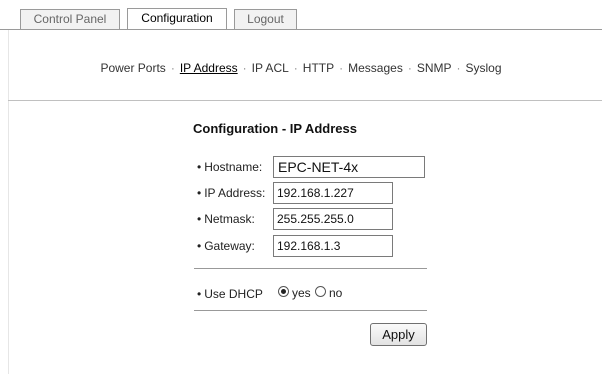 Image resolution: width=602 pixels, height=374 pixels. What do you see at coordinates (434, 68) in the screenshot?
I see `subnav-snmp: SNMP` at bounding box center [434, 68].